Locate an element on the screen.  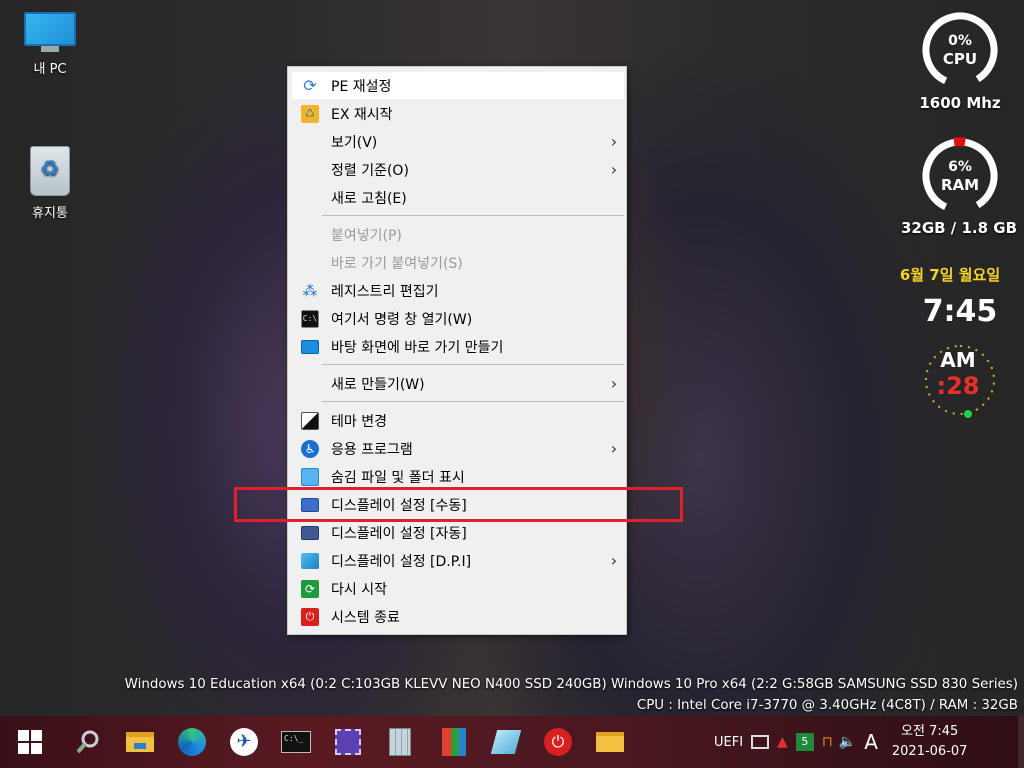
bird-app-icon: ✈ is located at coordinates (244, 742).